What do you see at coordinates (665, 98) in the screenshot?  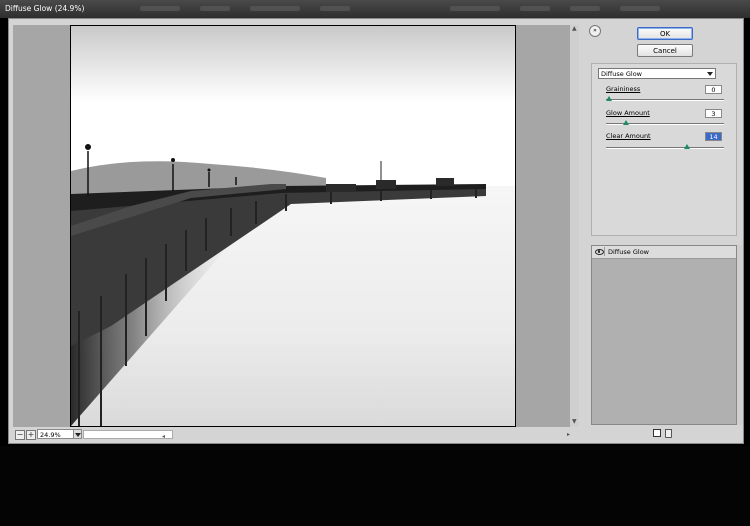 I see `graininess-slider` at bounding box center [665, 98].